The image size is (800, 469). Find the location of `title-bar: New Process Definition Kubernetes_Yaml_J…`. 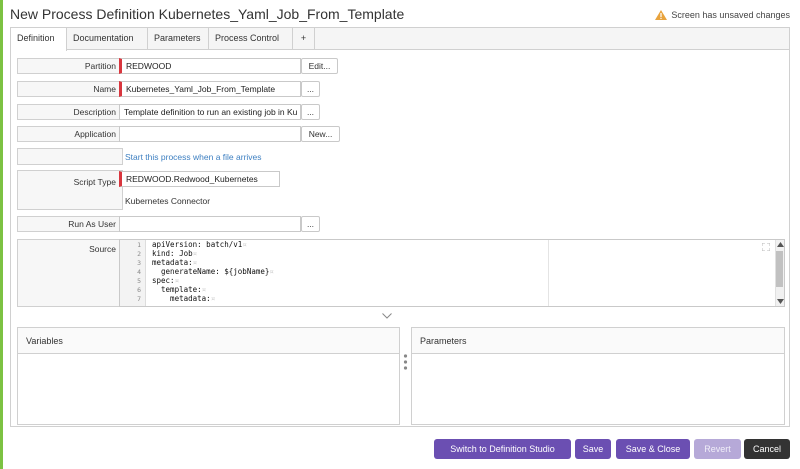

title-bar: New Process Definition Kubernetes_Yaml_J… is located at coordinates (400, 14).